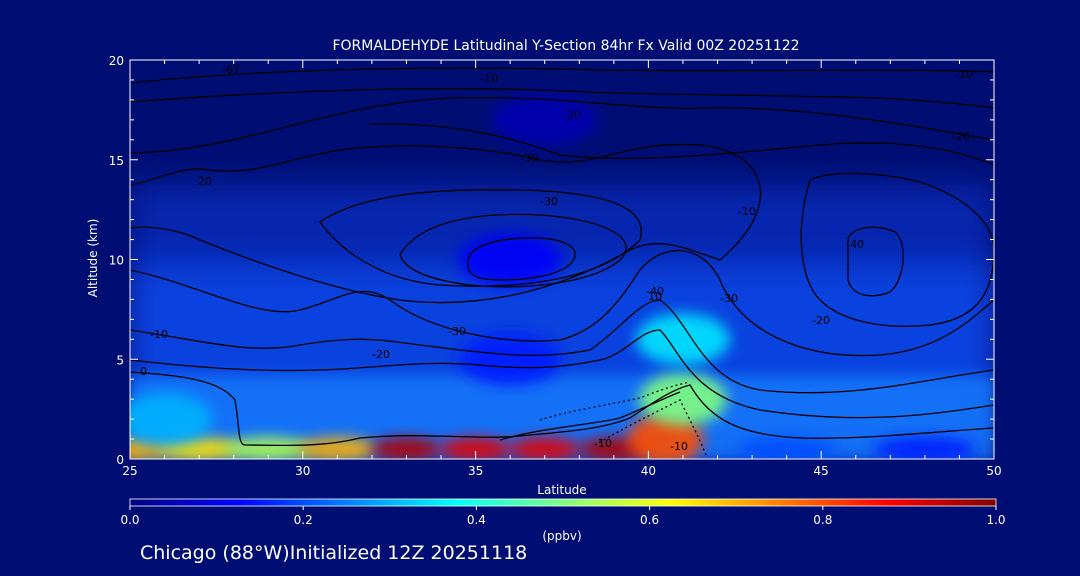  Describe the element at coordinates (303, 520) in the screenshot. I see `colorbar-tick-label: 0.2` at that location.